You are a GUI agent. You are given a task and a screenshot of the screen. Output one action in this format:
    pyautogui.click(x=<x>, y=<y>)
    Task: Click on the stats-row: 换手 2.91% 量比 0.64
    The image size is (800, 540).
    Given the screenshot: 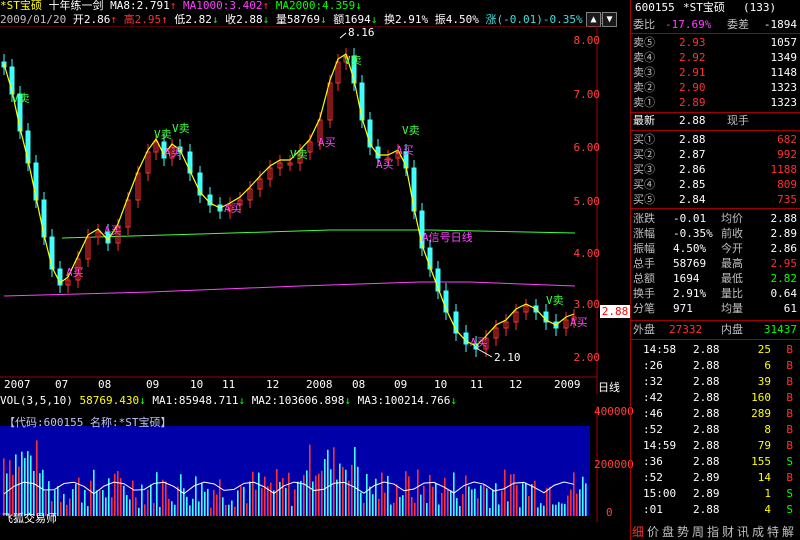 What is the action you would take?
    pyautogui.click(x=715, y=293)
    